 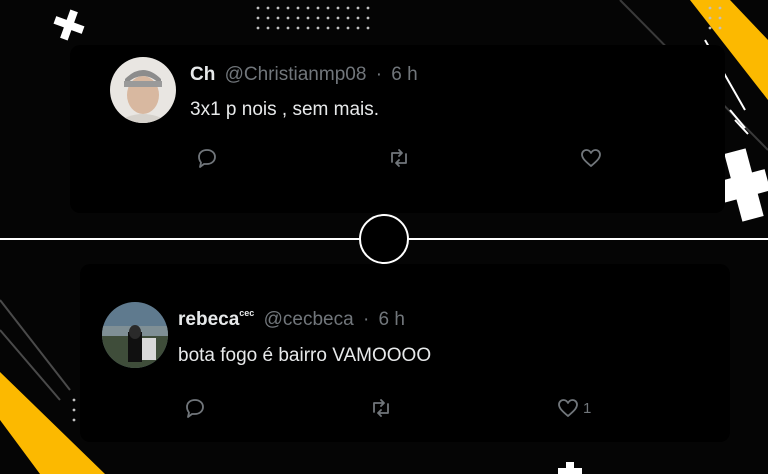 What do you see at coordinates (587, 408) in the screenshot?
I see `like-count: 1` at bounding box center [587, 408].